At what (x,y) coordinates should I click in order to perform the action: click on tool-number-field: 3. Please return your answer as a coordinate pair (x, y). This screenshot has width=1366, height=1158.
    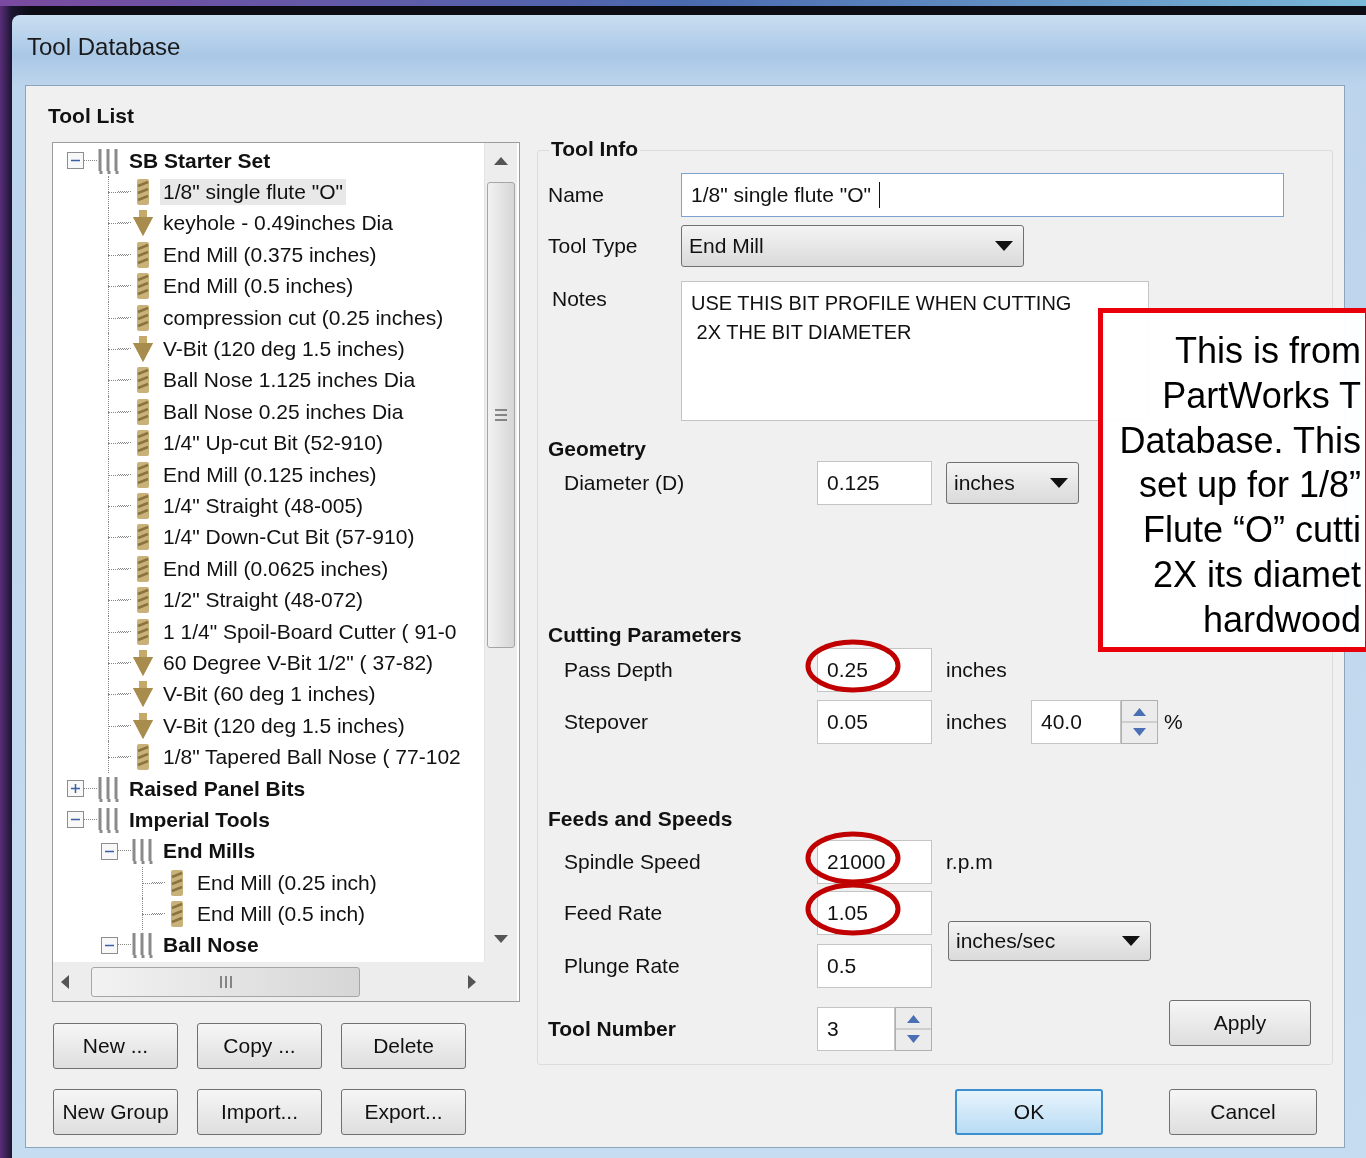
    Looking at the image, I should click on (856, 1029).